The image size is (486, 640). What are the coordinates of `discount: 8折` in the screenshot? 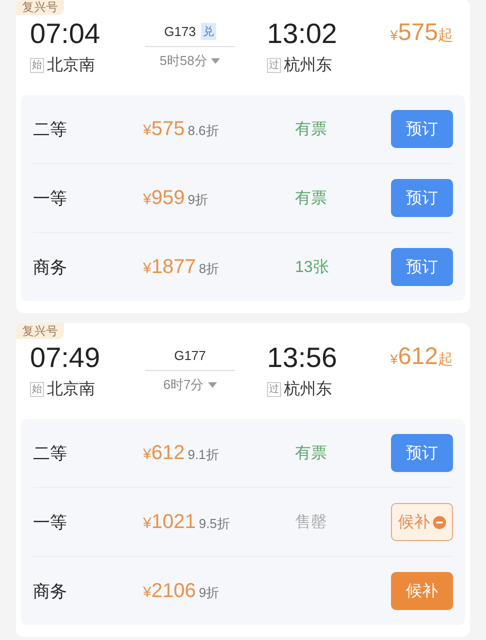 It's located at (209, 269).